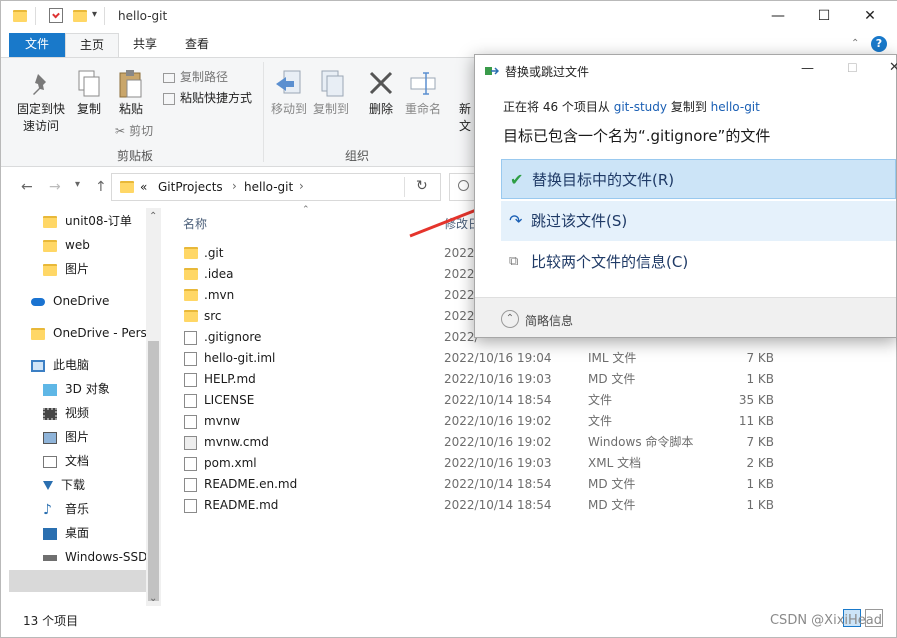 This screenshot has height=638, width=897. What do you see at coordinates (64, 485) in the screenshot?
I see `sidebar-item: 下载` at bounding box center [64, 485].